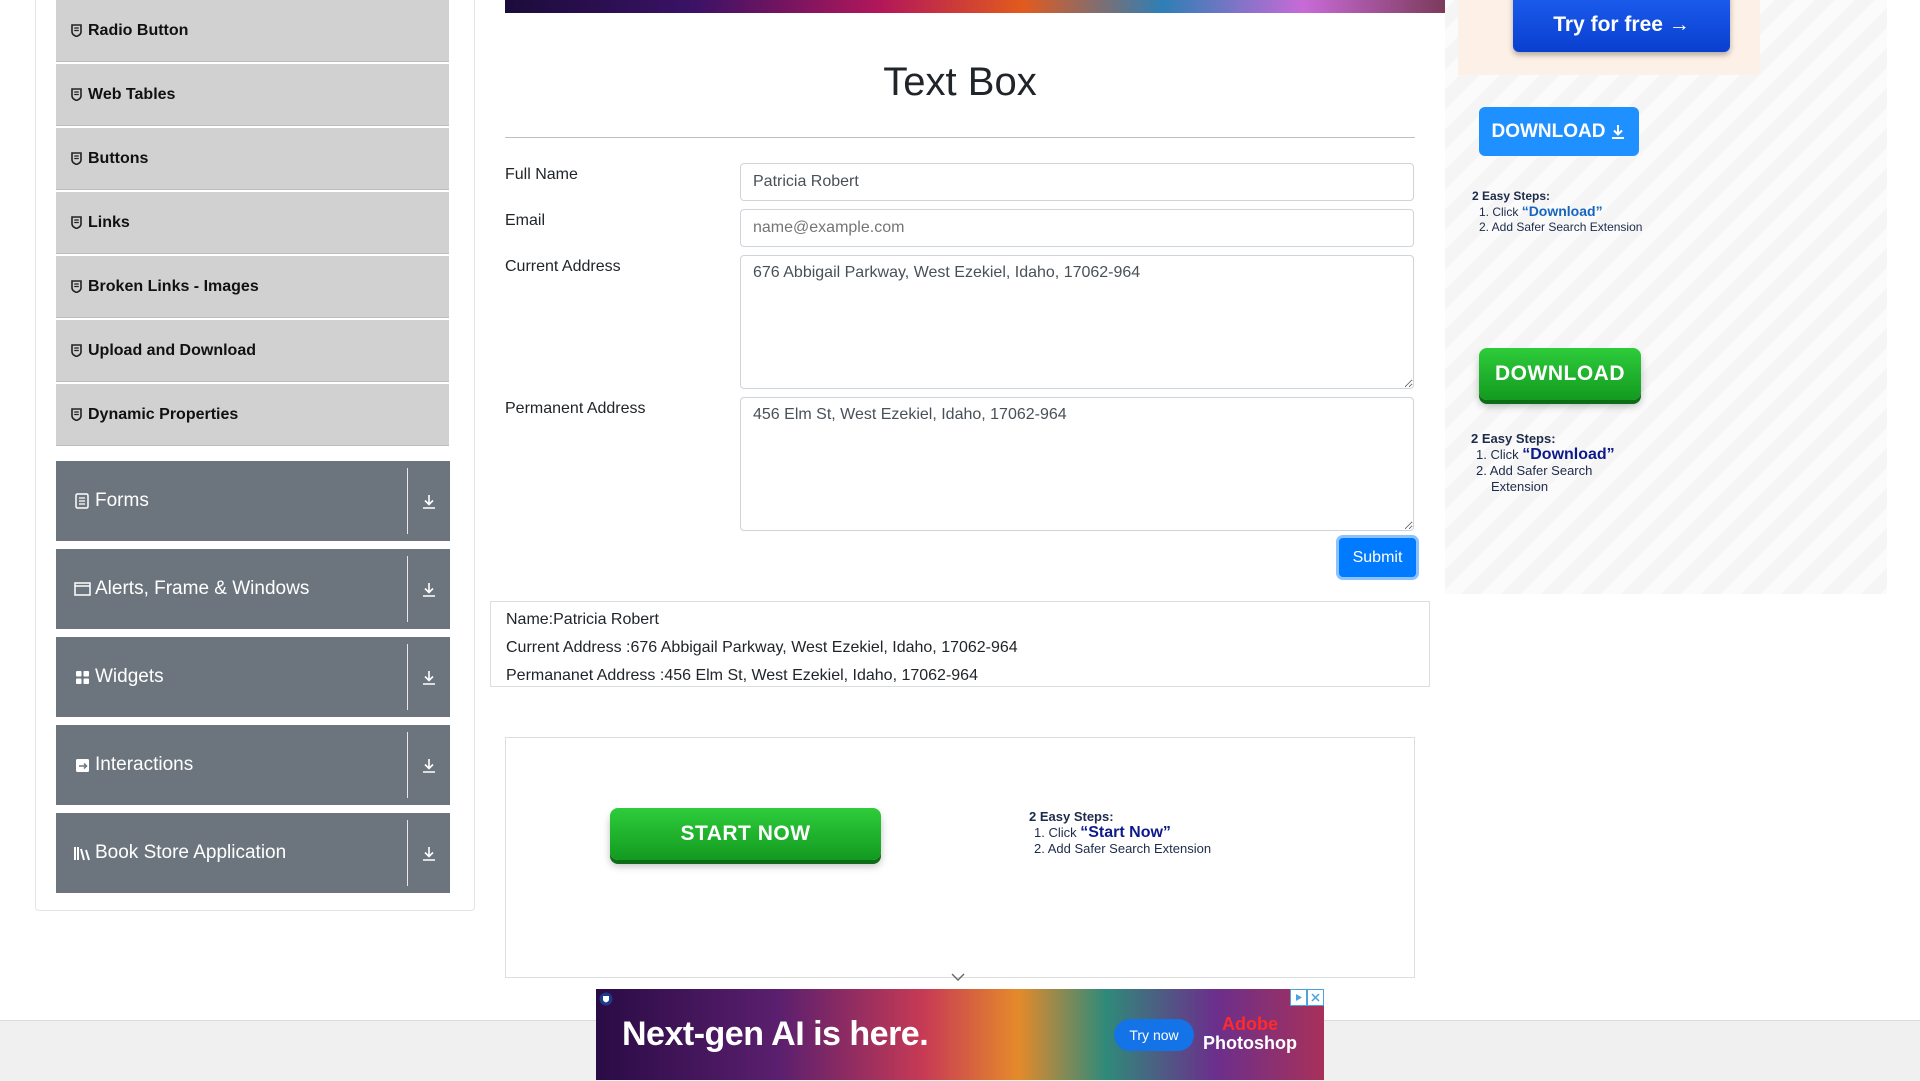 The image size is (1920, 1081). What do you see at coordinates (82, 765) in the screenshot?
I see `interactions-icon` at bounding box center [82, 765].